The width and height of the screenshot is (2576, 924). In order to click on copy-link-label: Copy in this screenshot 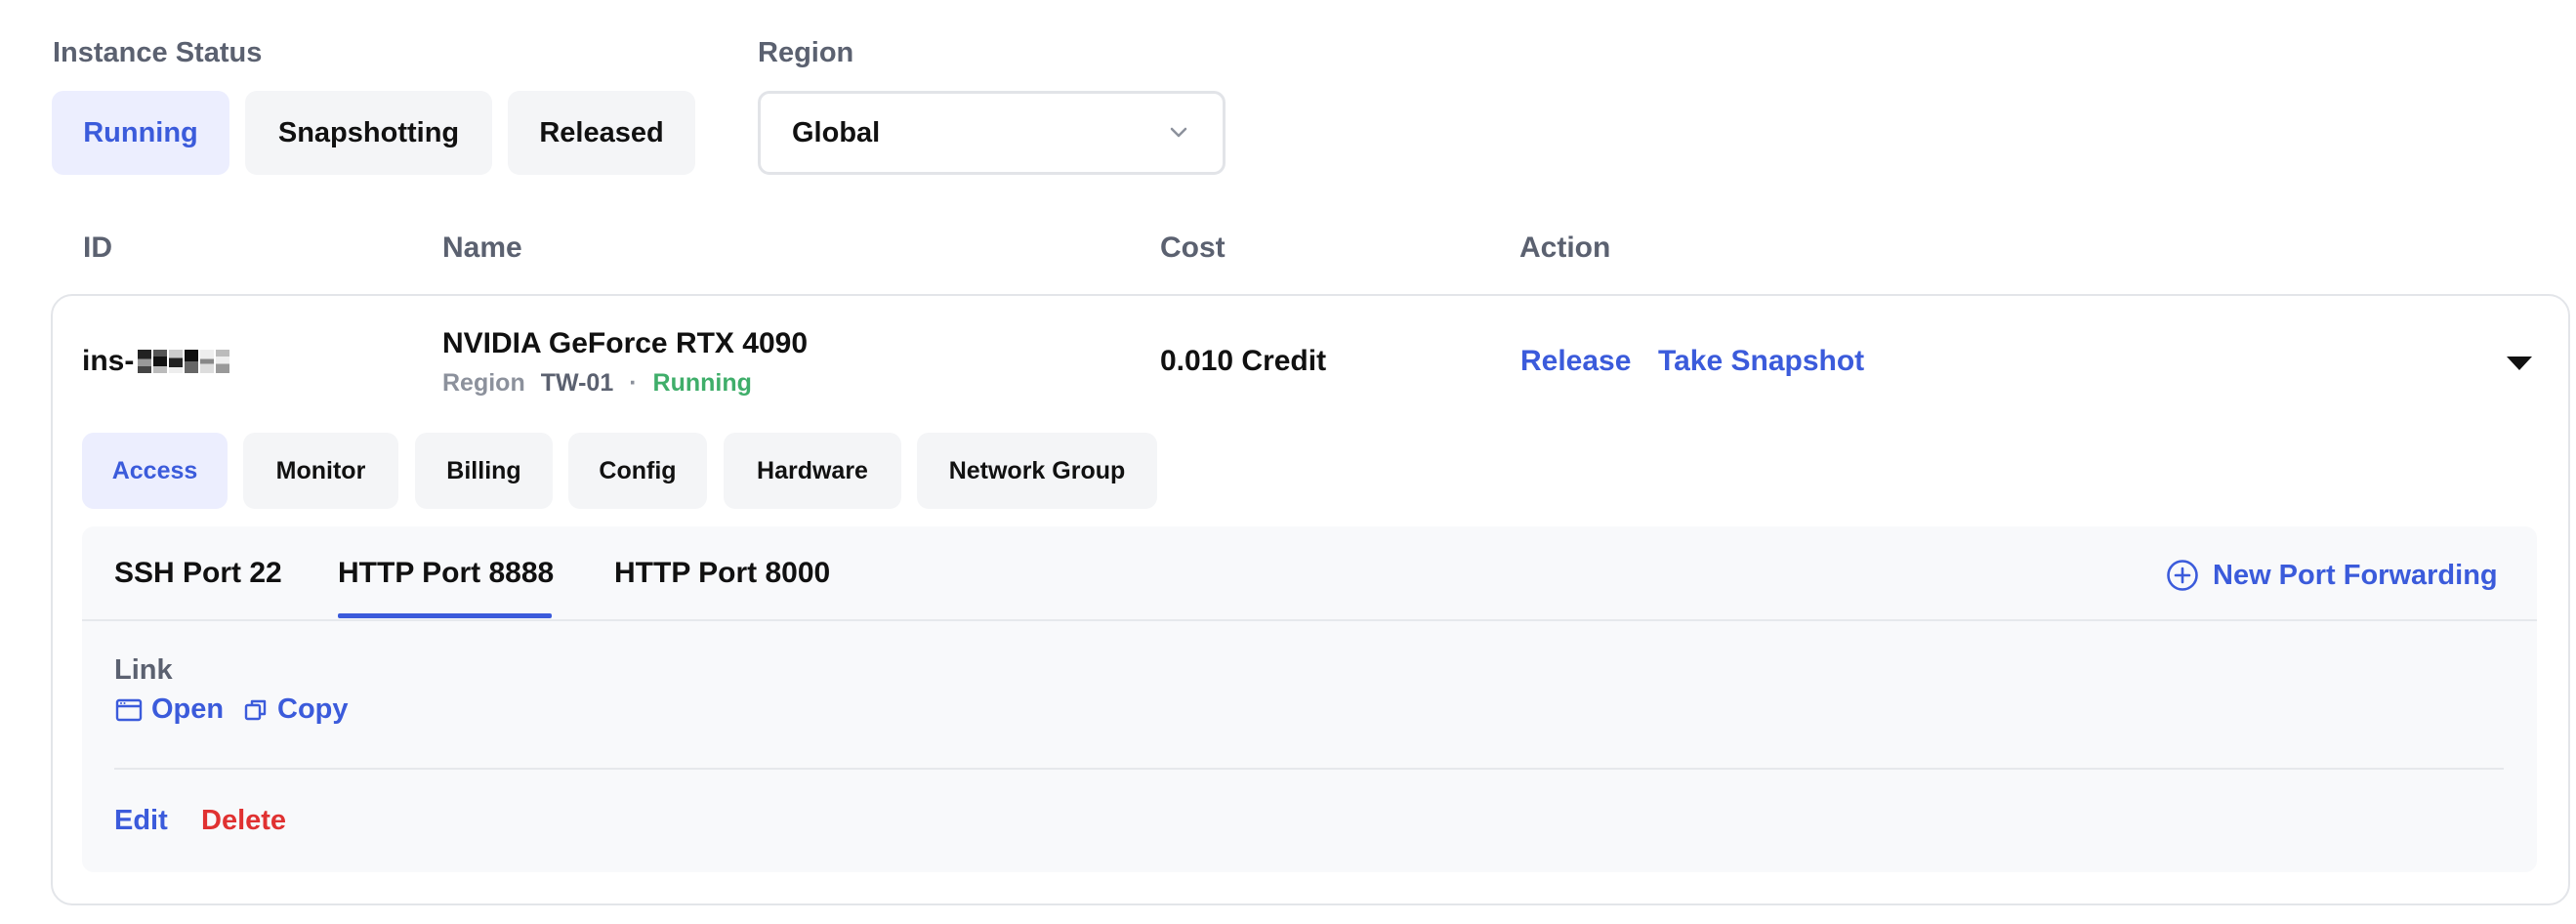, I will do `click(313, 709)`.